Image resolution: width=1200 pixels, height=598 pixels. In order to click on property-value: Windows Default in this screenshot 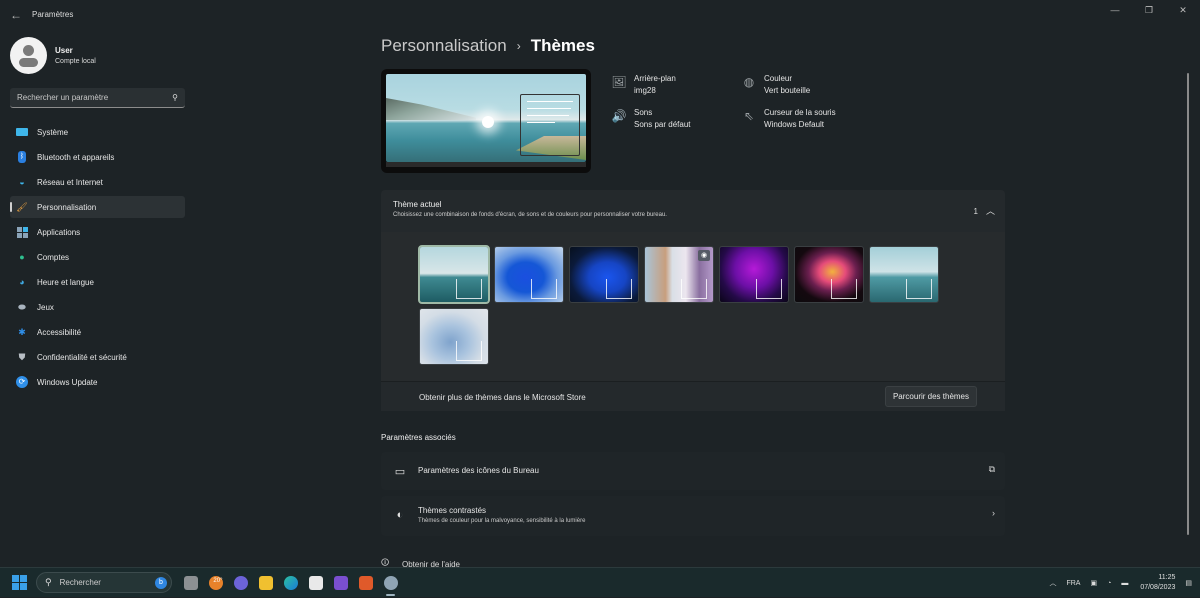, I will do `click(794, 124)`.